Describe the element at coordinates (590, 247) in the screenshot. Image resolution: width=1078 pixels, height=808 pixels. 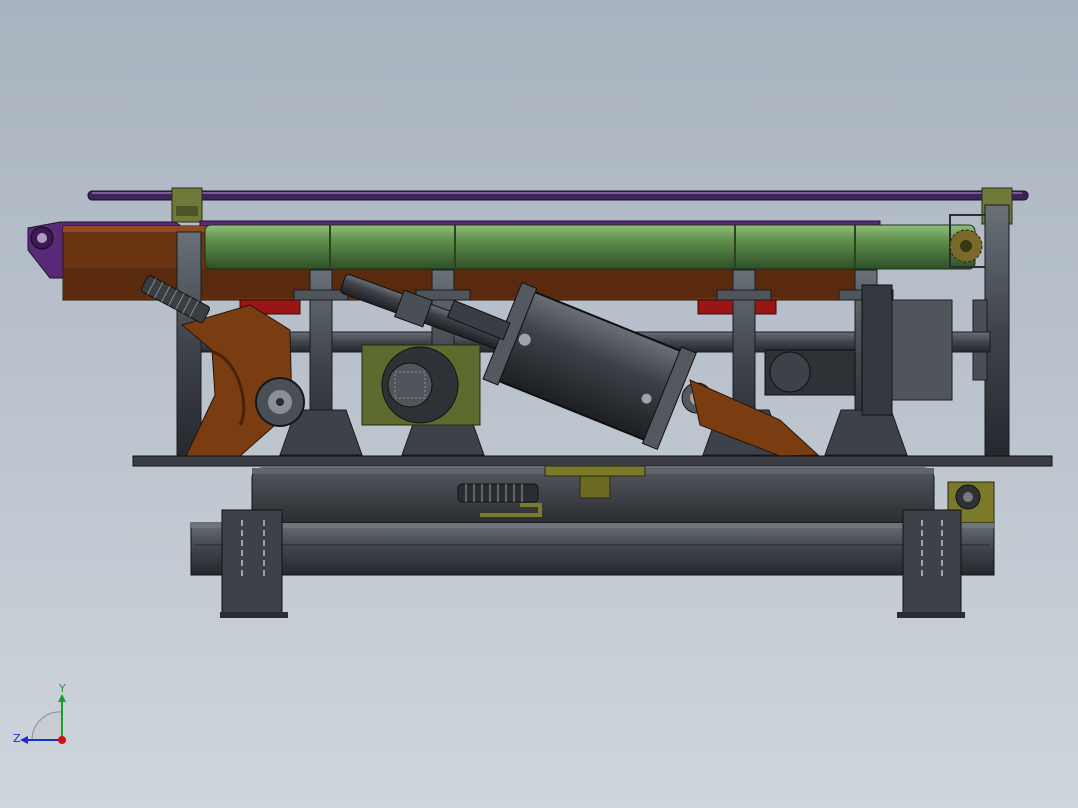
I see `green-roller-tube` at that location.